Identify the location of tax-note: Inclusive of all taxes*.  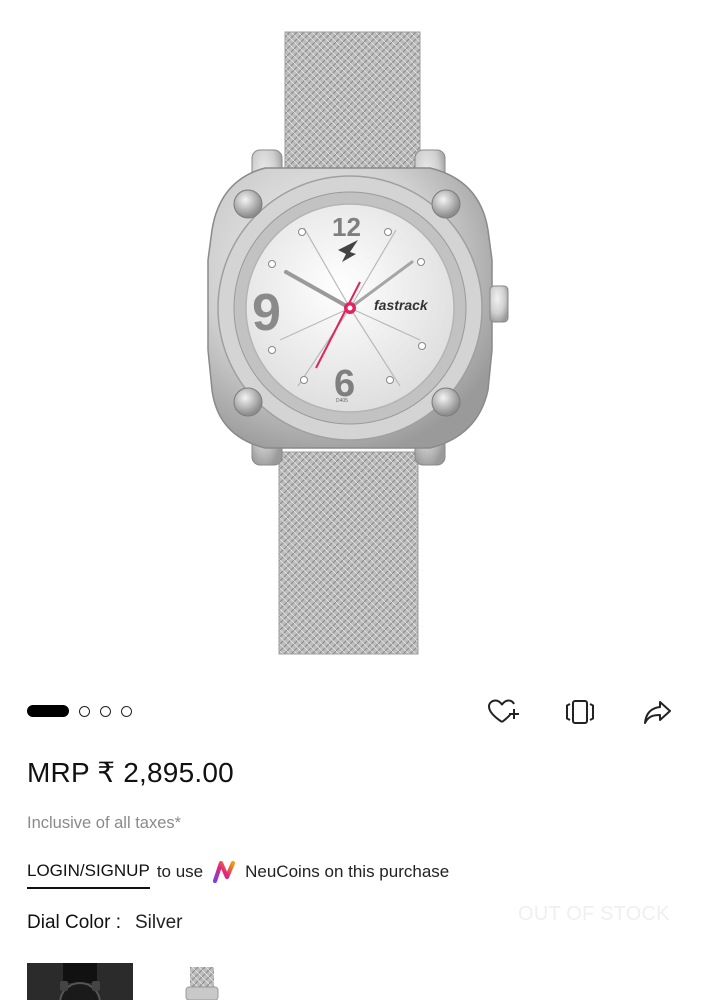
(104, 823).